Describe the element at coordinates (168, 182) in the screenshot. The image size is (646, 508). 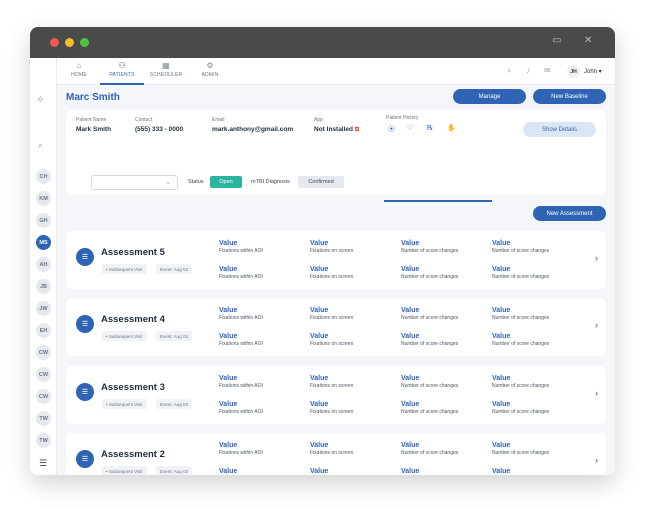
I see `chevron-down-icon: ⌄` at that location.